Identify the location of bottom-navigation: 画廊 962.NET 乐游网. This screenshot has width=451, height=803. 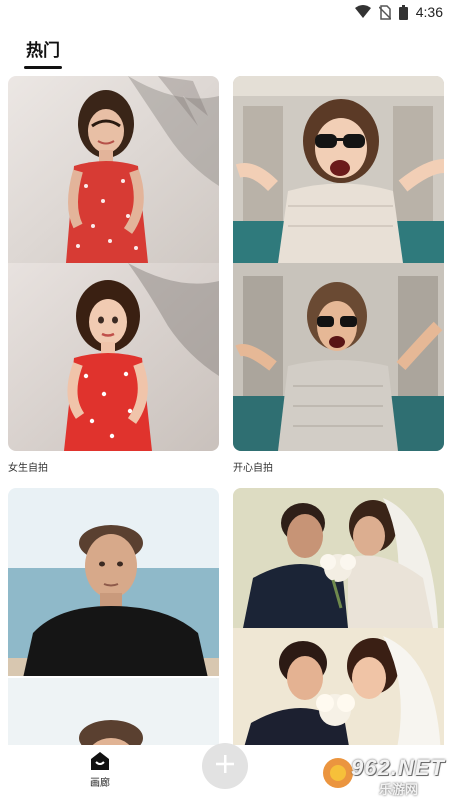
(225, 773).